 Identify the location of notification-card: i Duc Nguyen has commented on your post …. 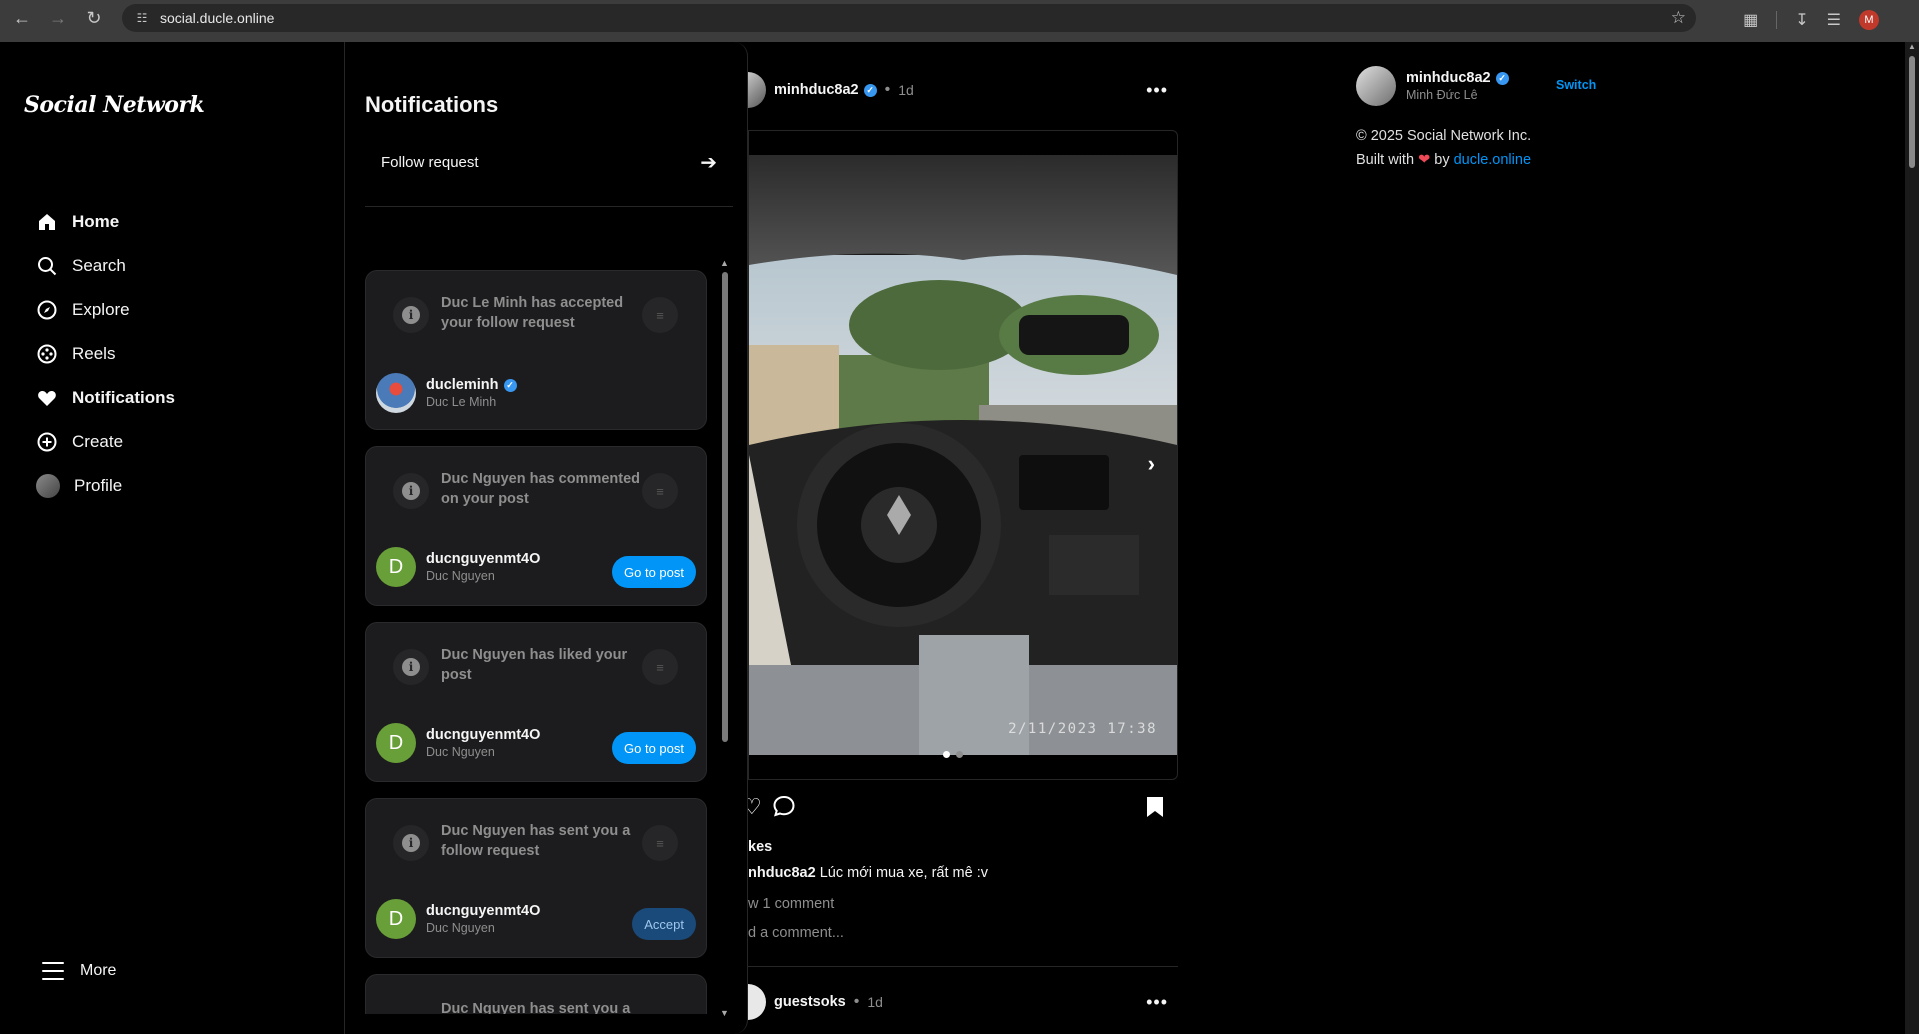
(536, 526).